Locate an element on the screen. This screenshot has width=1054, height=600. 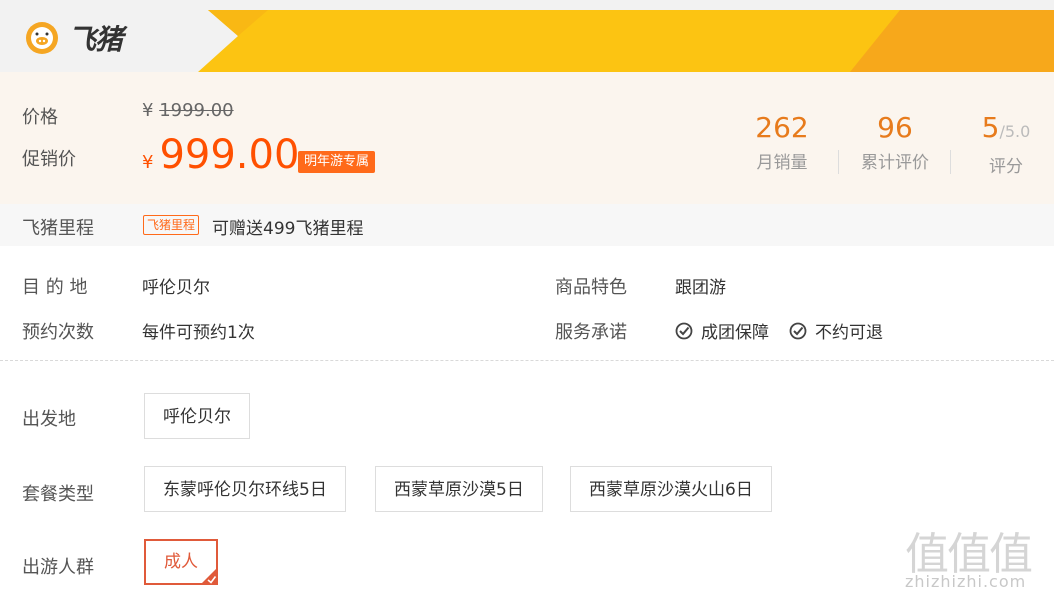
stat-label: 累计评价 is located at coordinates (895, 163).